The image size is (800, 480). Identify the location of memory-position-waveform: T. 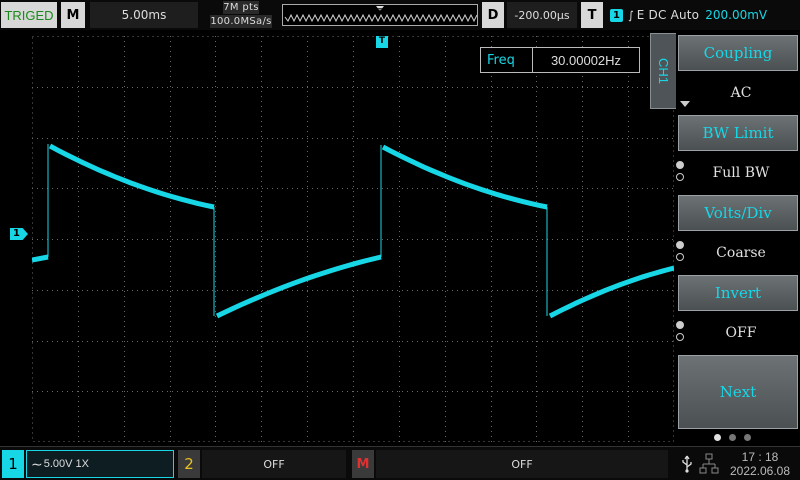
(380, 14).